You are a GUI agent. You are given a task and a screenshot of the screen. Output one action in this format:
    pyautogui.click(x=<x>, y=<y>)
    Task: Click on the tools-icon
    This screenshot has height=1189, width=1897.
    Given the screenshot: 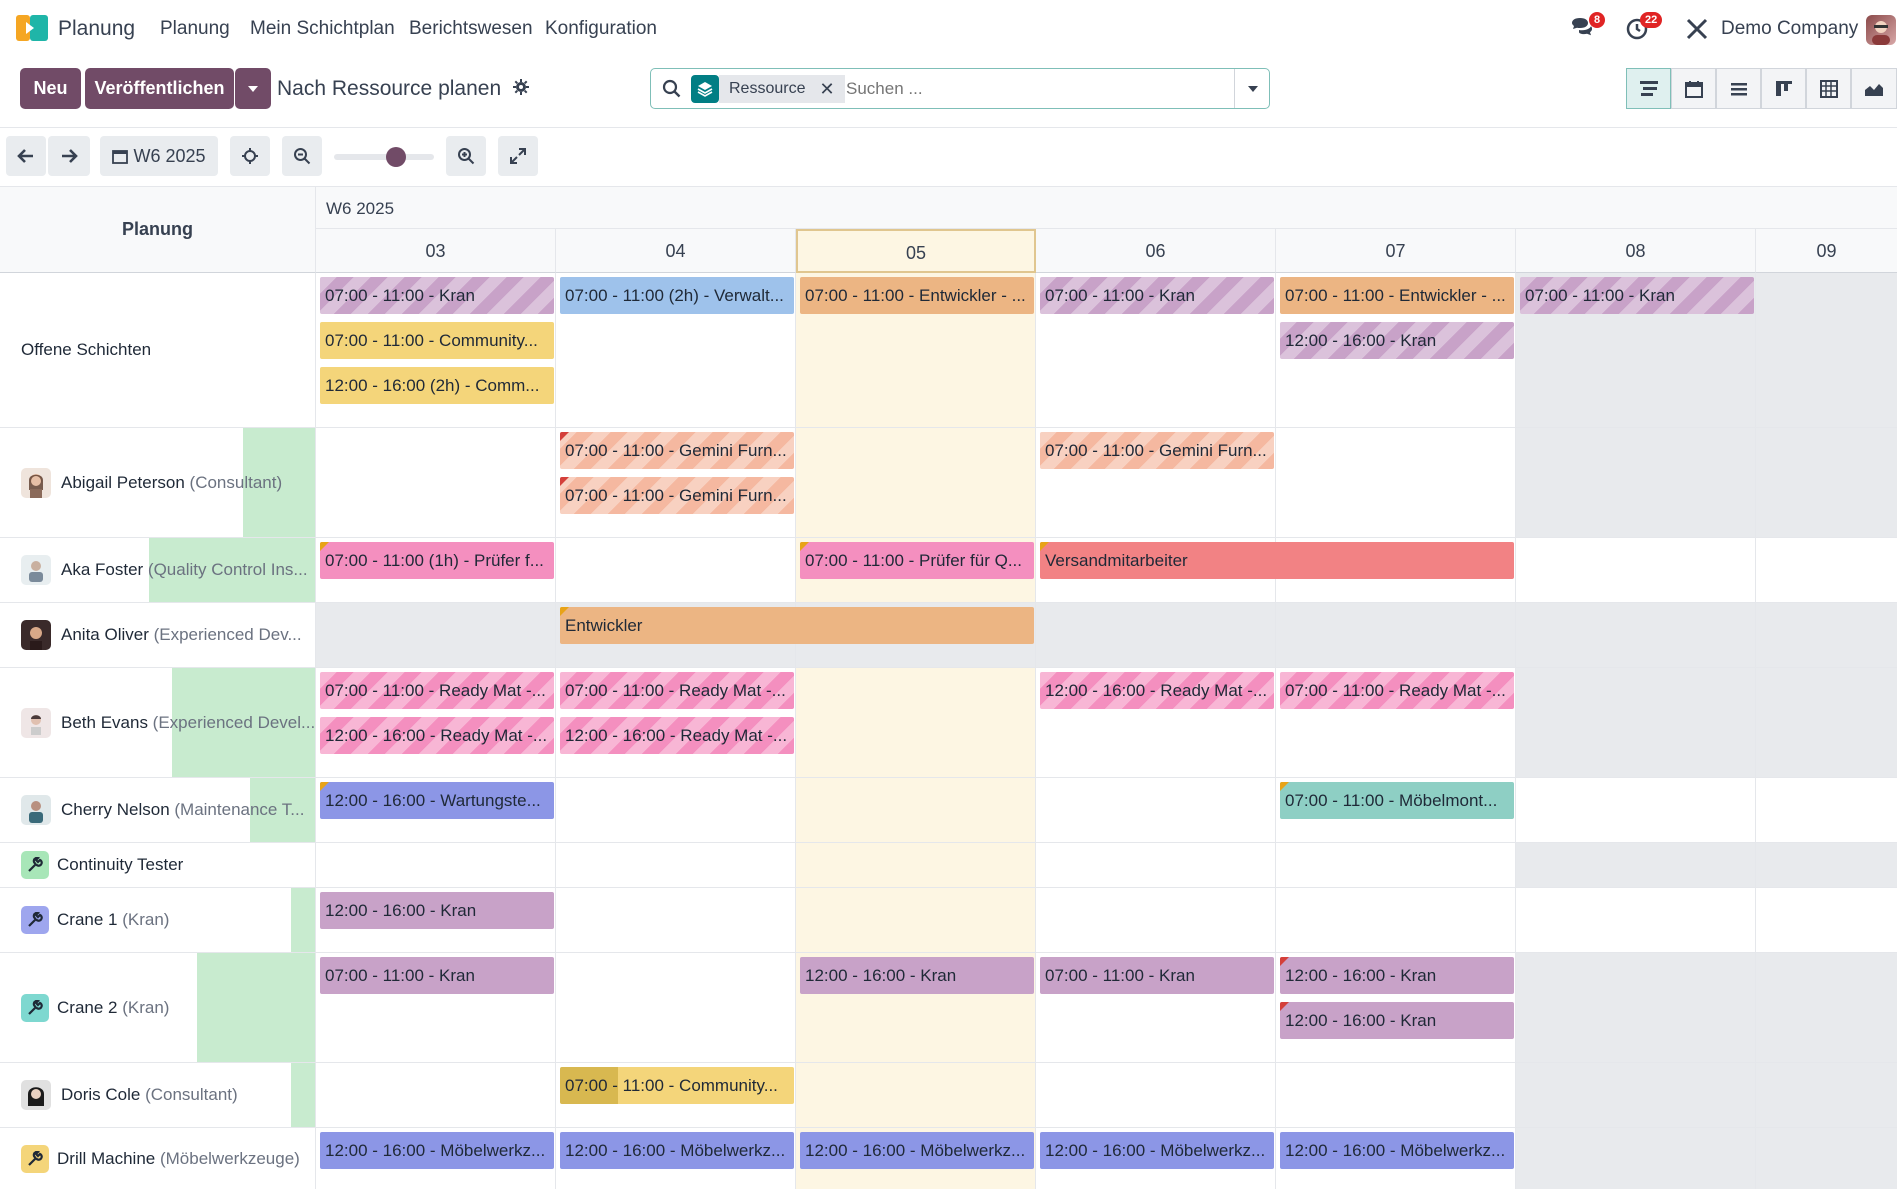 What is the action you would take?
    pyautogui.click(x=1697, y=29)
    